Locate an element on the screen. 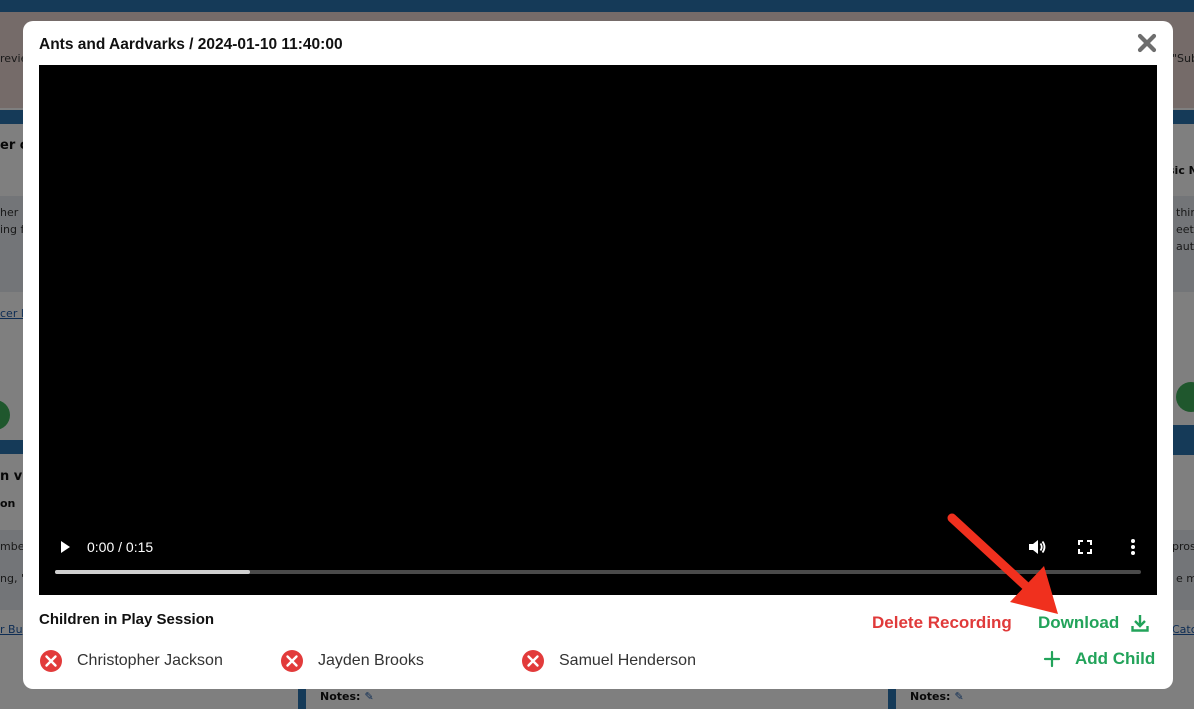 The height and width of the screenshot is (709, 1194). child-chip: Christopher Jackson is located at coordinates (131, 661).